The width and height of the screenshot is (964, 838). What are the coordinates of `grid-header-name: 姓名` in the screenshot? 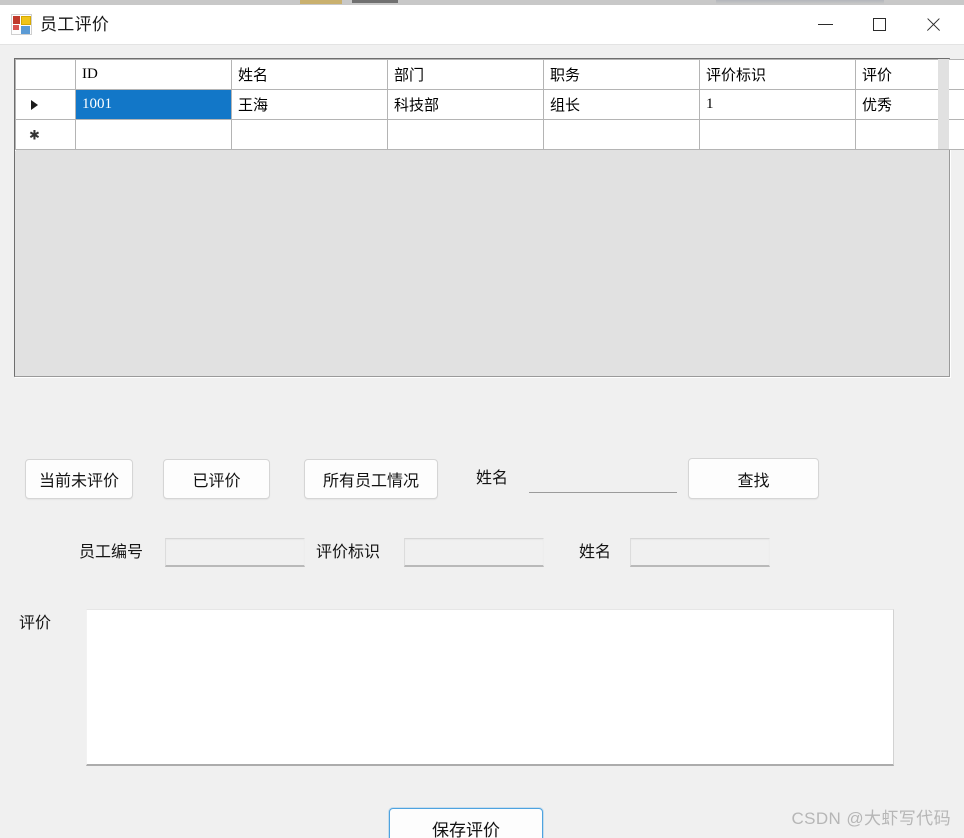 It's located at (309, 74).